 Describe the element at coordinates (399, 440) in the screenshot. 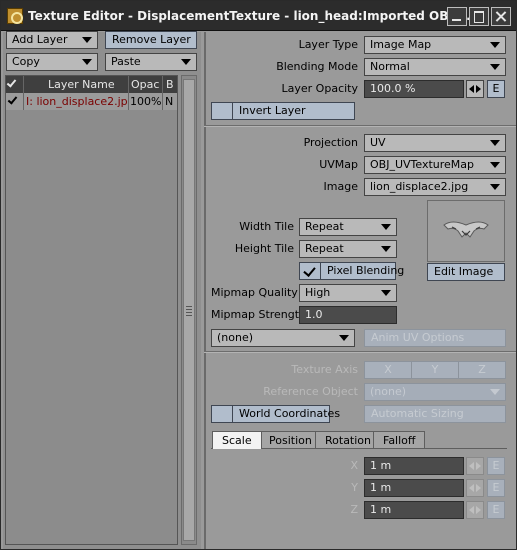

I see `tab-falloff: Falloff` at that location.